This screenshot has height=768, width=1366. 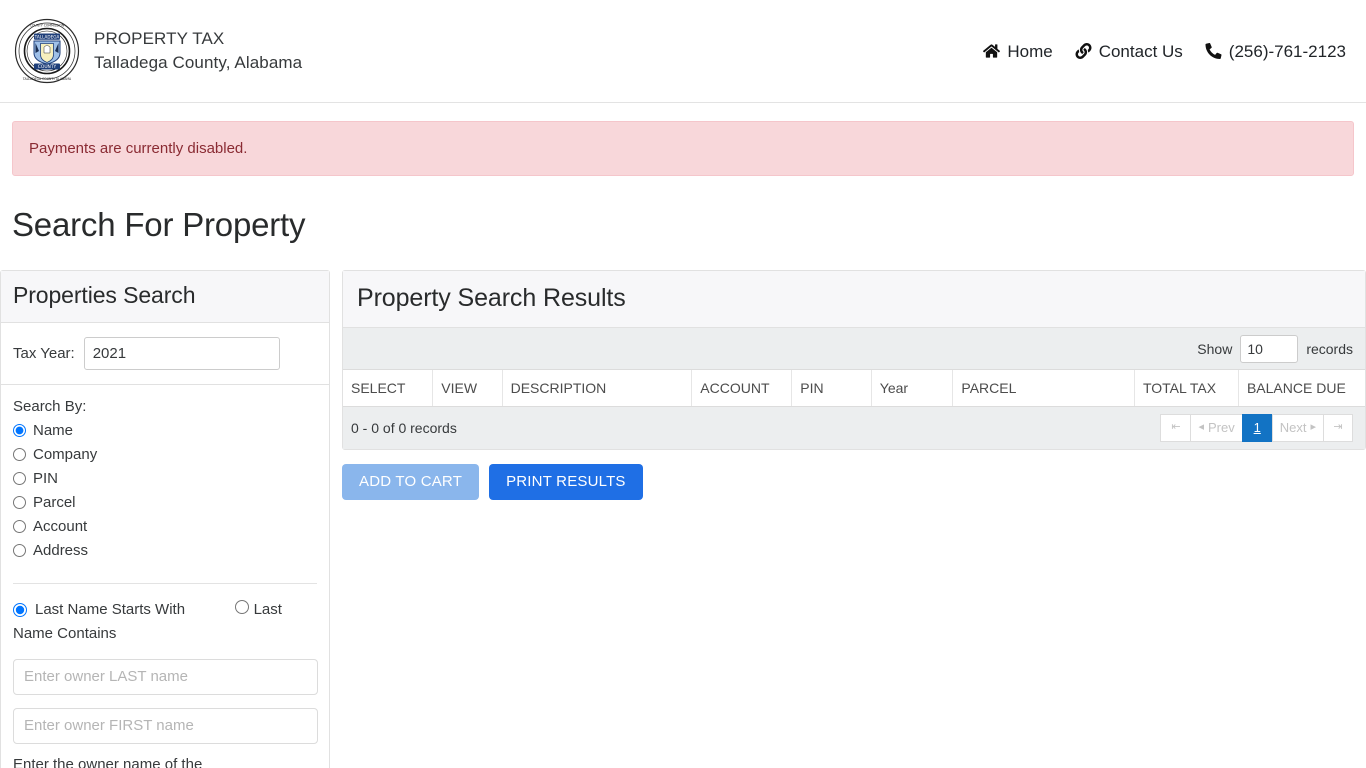 I want to click on name-mode-radio-starts-with, so click(x=20, y=609).